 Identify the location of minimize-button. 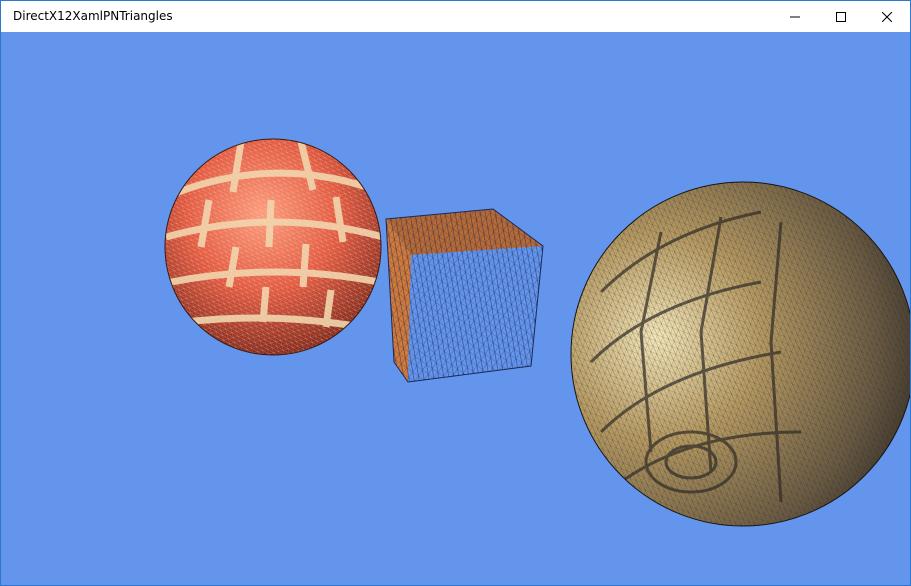
(795, 16).